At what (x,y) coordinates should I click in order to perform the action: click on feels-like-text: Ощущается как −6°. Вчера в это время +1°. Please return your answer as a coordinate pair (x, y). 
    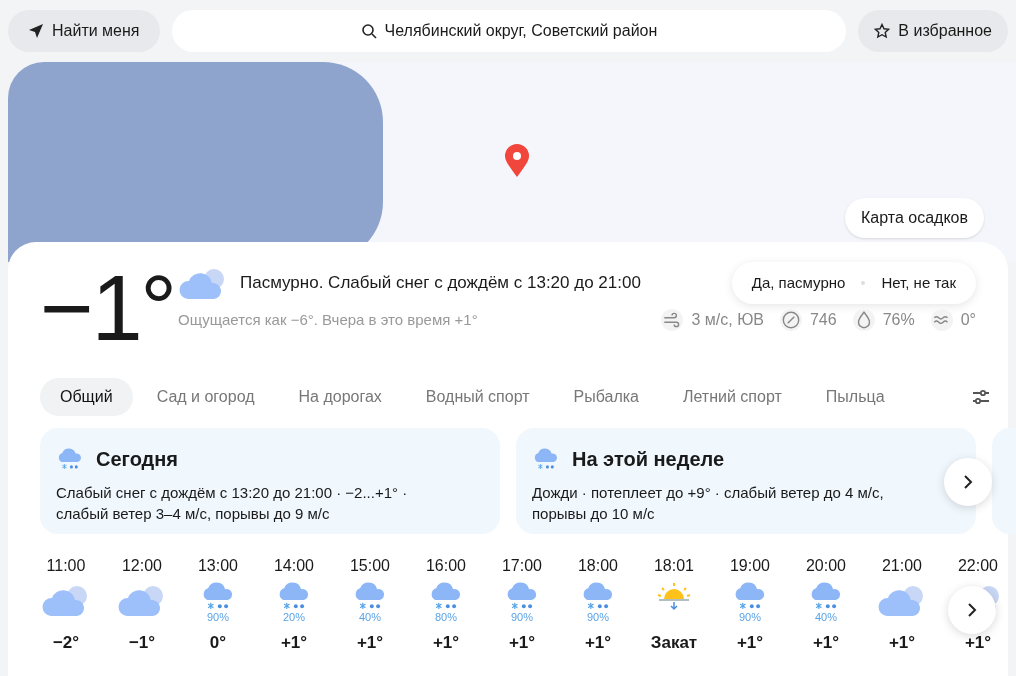
    Looking at the image, I should click on (328, 319).